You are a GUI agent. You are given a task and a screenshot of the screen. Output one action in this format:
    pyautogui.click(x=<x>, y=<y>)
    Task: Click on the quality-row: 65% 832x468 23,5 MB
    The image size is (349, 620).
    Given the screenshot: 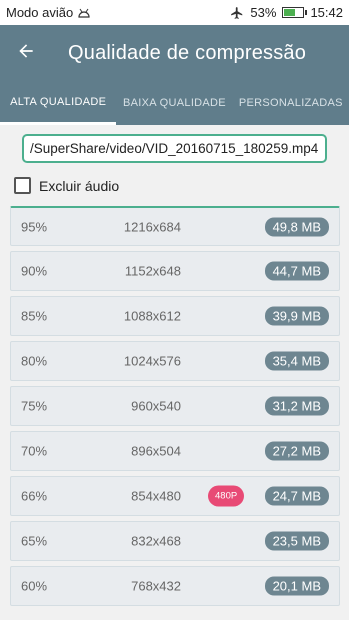 What is the action you would take?
    pyautogui.click(x=175, y=541)
    